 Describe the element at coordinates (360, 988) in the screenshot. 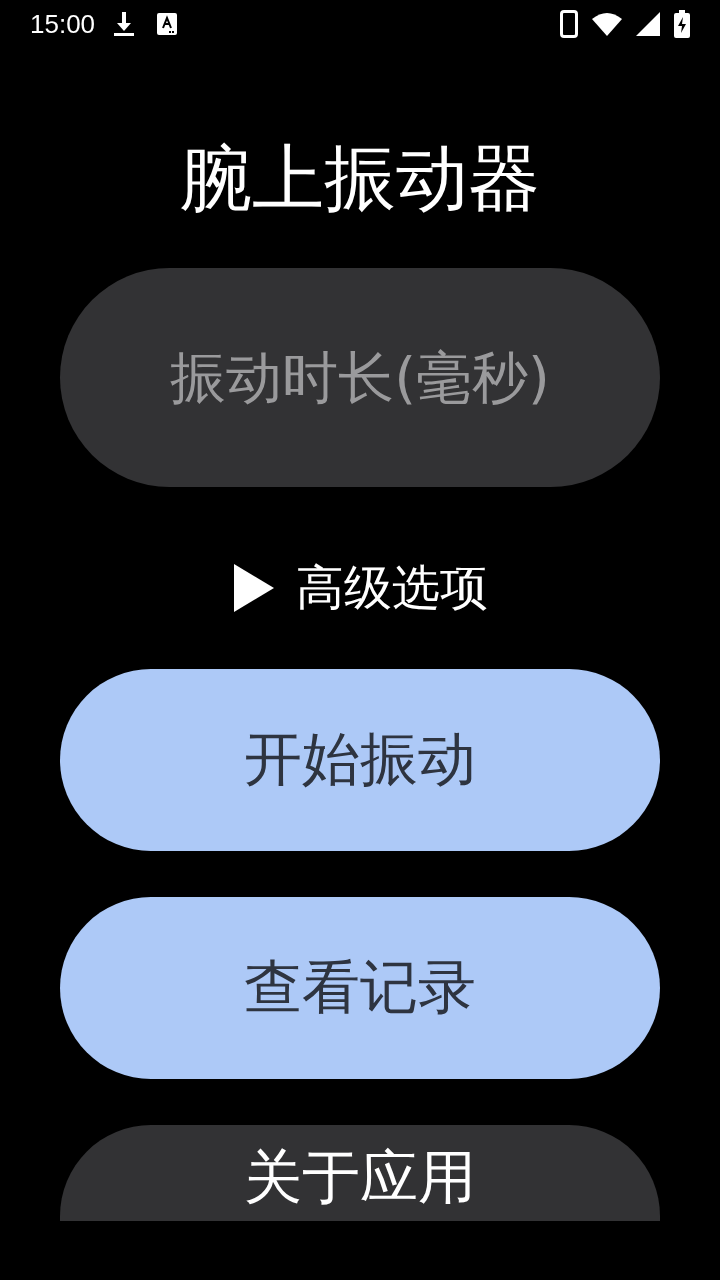

I see `action-button: 查看记录` at that location.